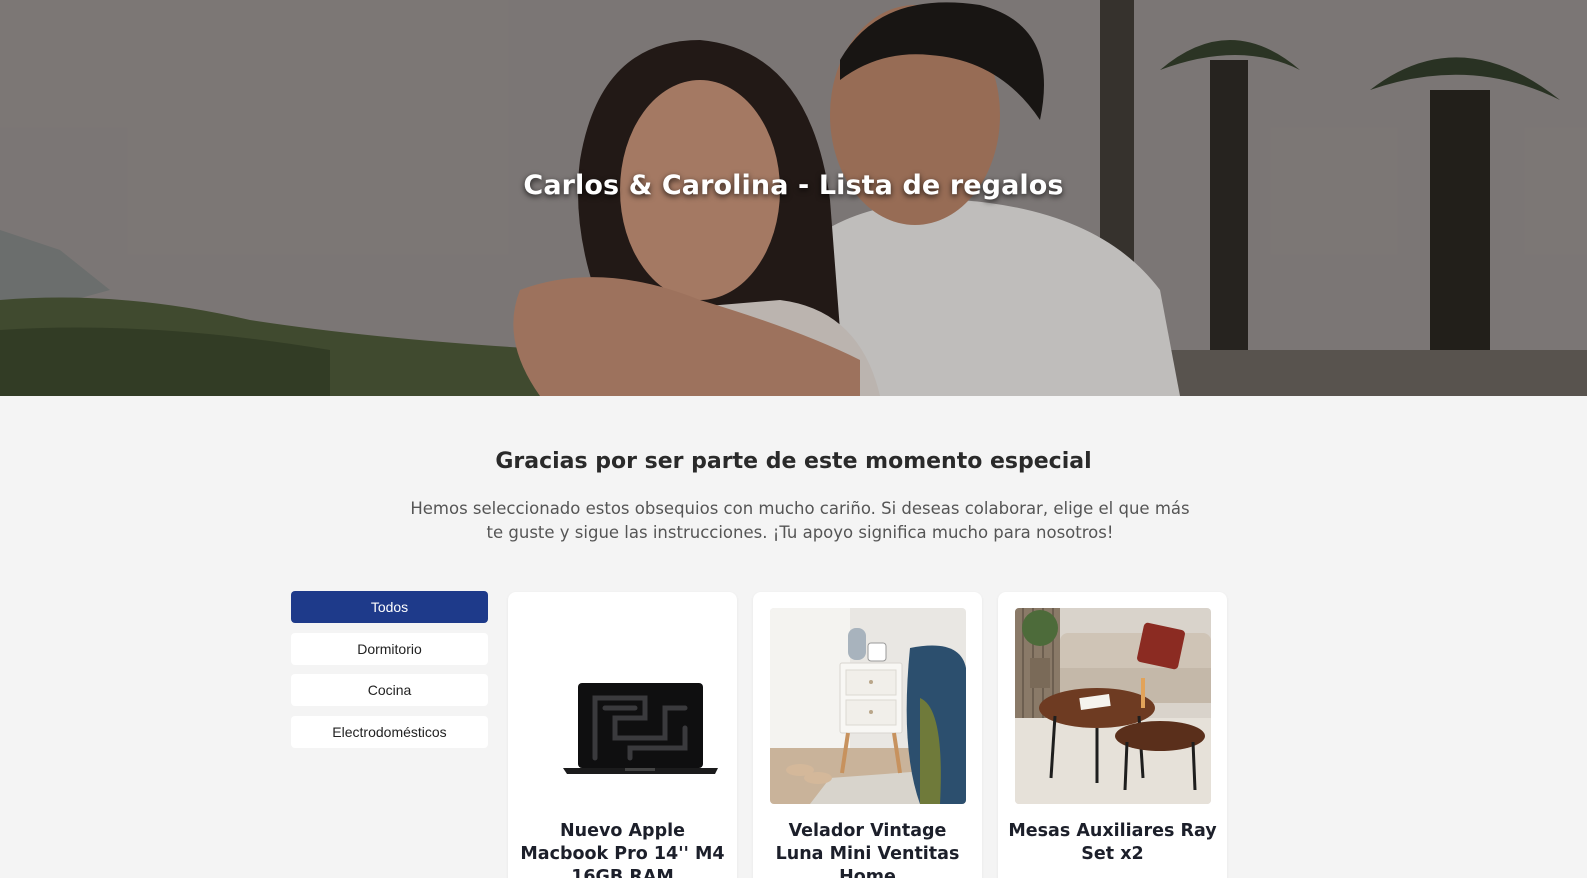 The image size is (1587, 878). Describe the element at coordinates (623, 706) in the screenshot. I see `laptop-image` at that location.